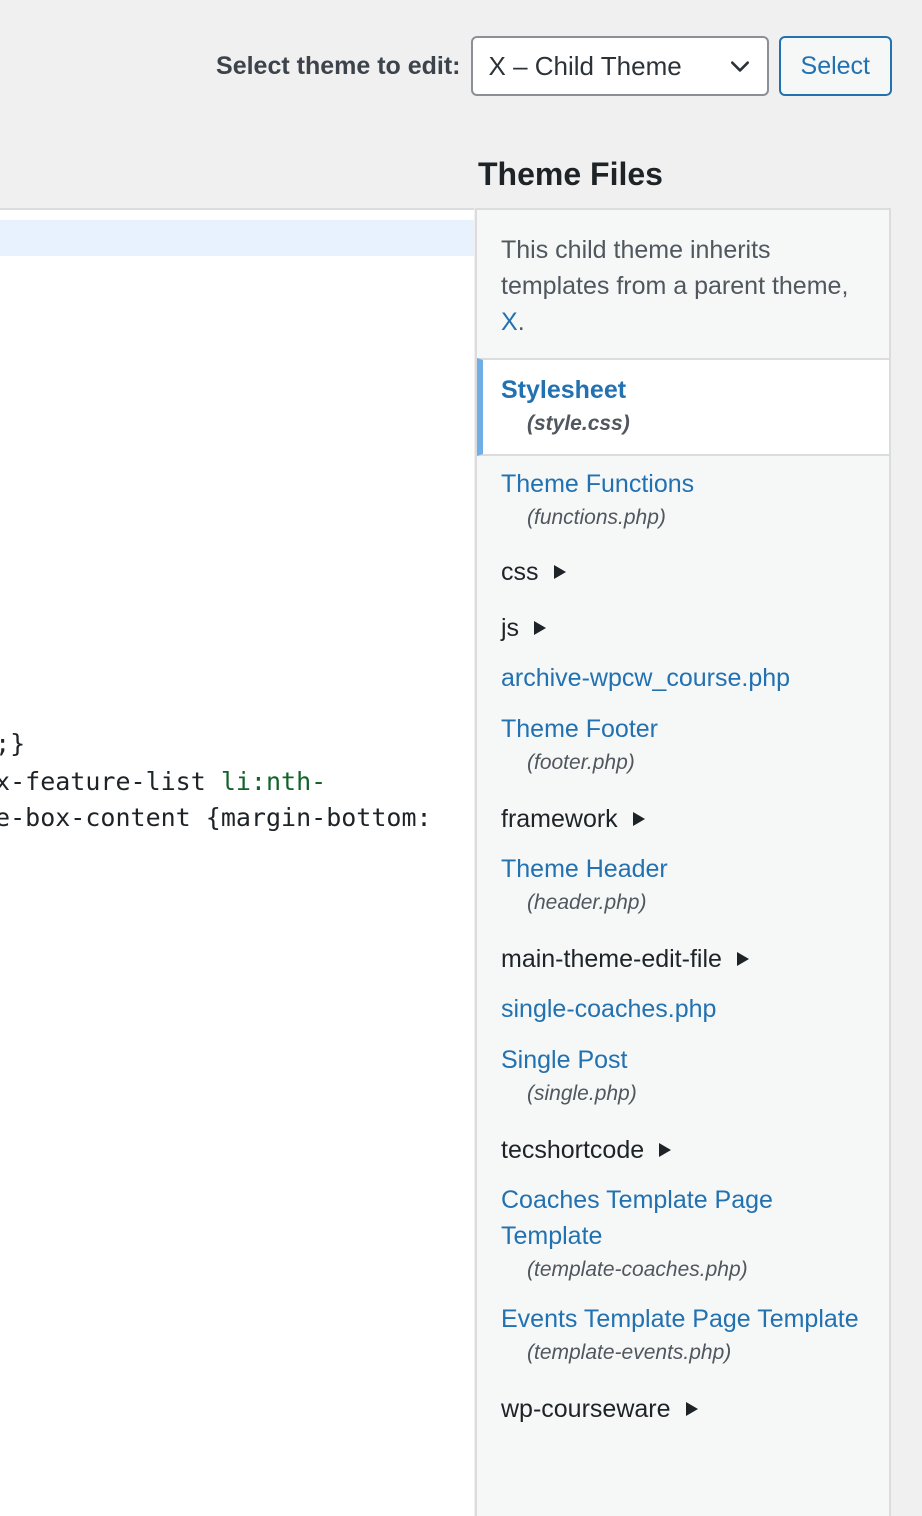 Image resolution: width=922 pixels, height=1516 pixels. I want to click on file-item-theme-header: Theme Header (header.php), so click(683, 885).